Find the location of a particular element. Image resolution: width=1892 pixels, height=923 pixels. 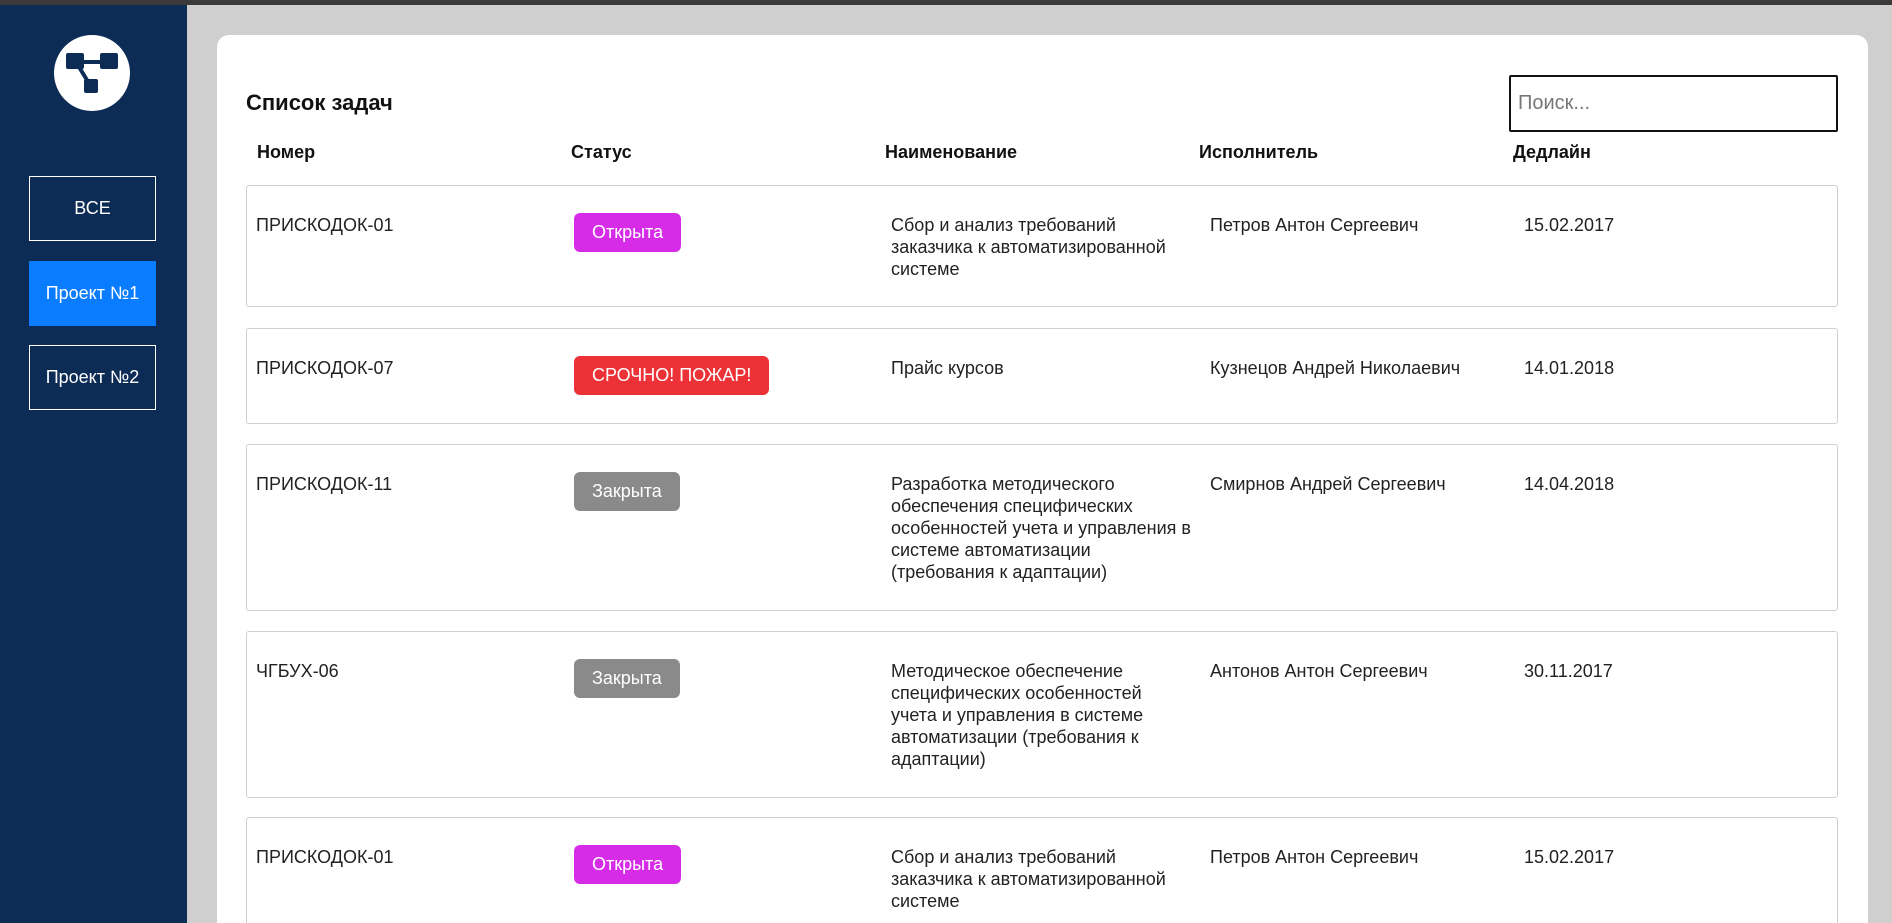

search-input is located at coordinates (1673, 103).